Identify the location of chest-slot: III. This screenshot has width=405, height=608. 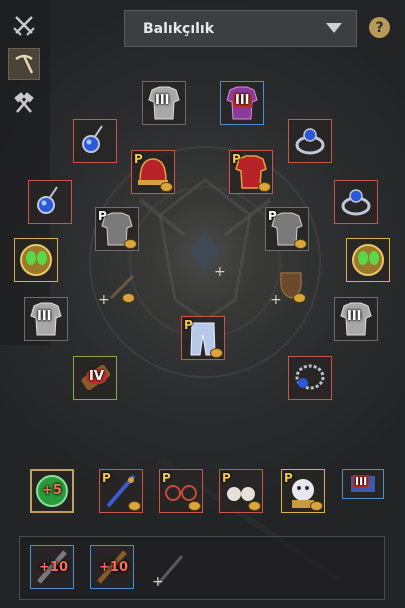
(242, 103).